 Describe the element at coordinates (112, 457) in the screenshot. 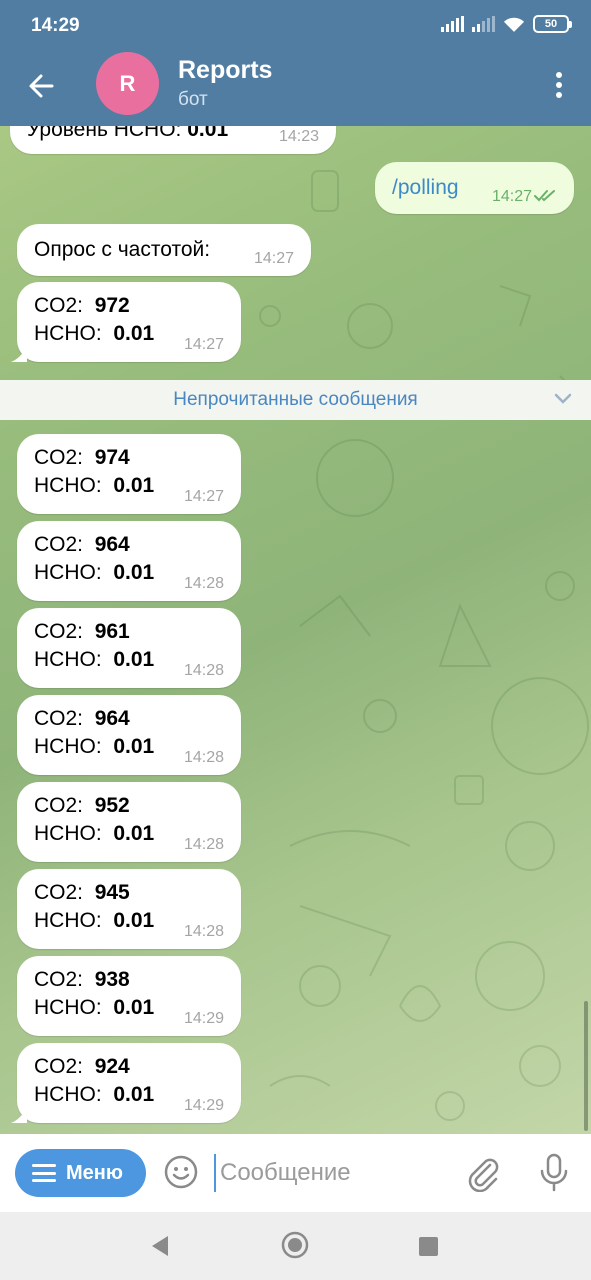

I see `co2-value: 974` at that location.